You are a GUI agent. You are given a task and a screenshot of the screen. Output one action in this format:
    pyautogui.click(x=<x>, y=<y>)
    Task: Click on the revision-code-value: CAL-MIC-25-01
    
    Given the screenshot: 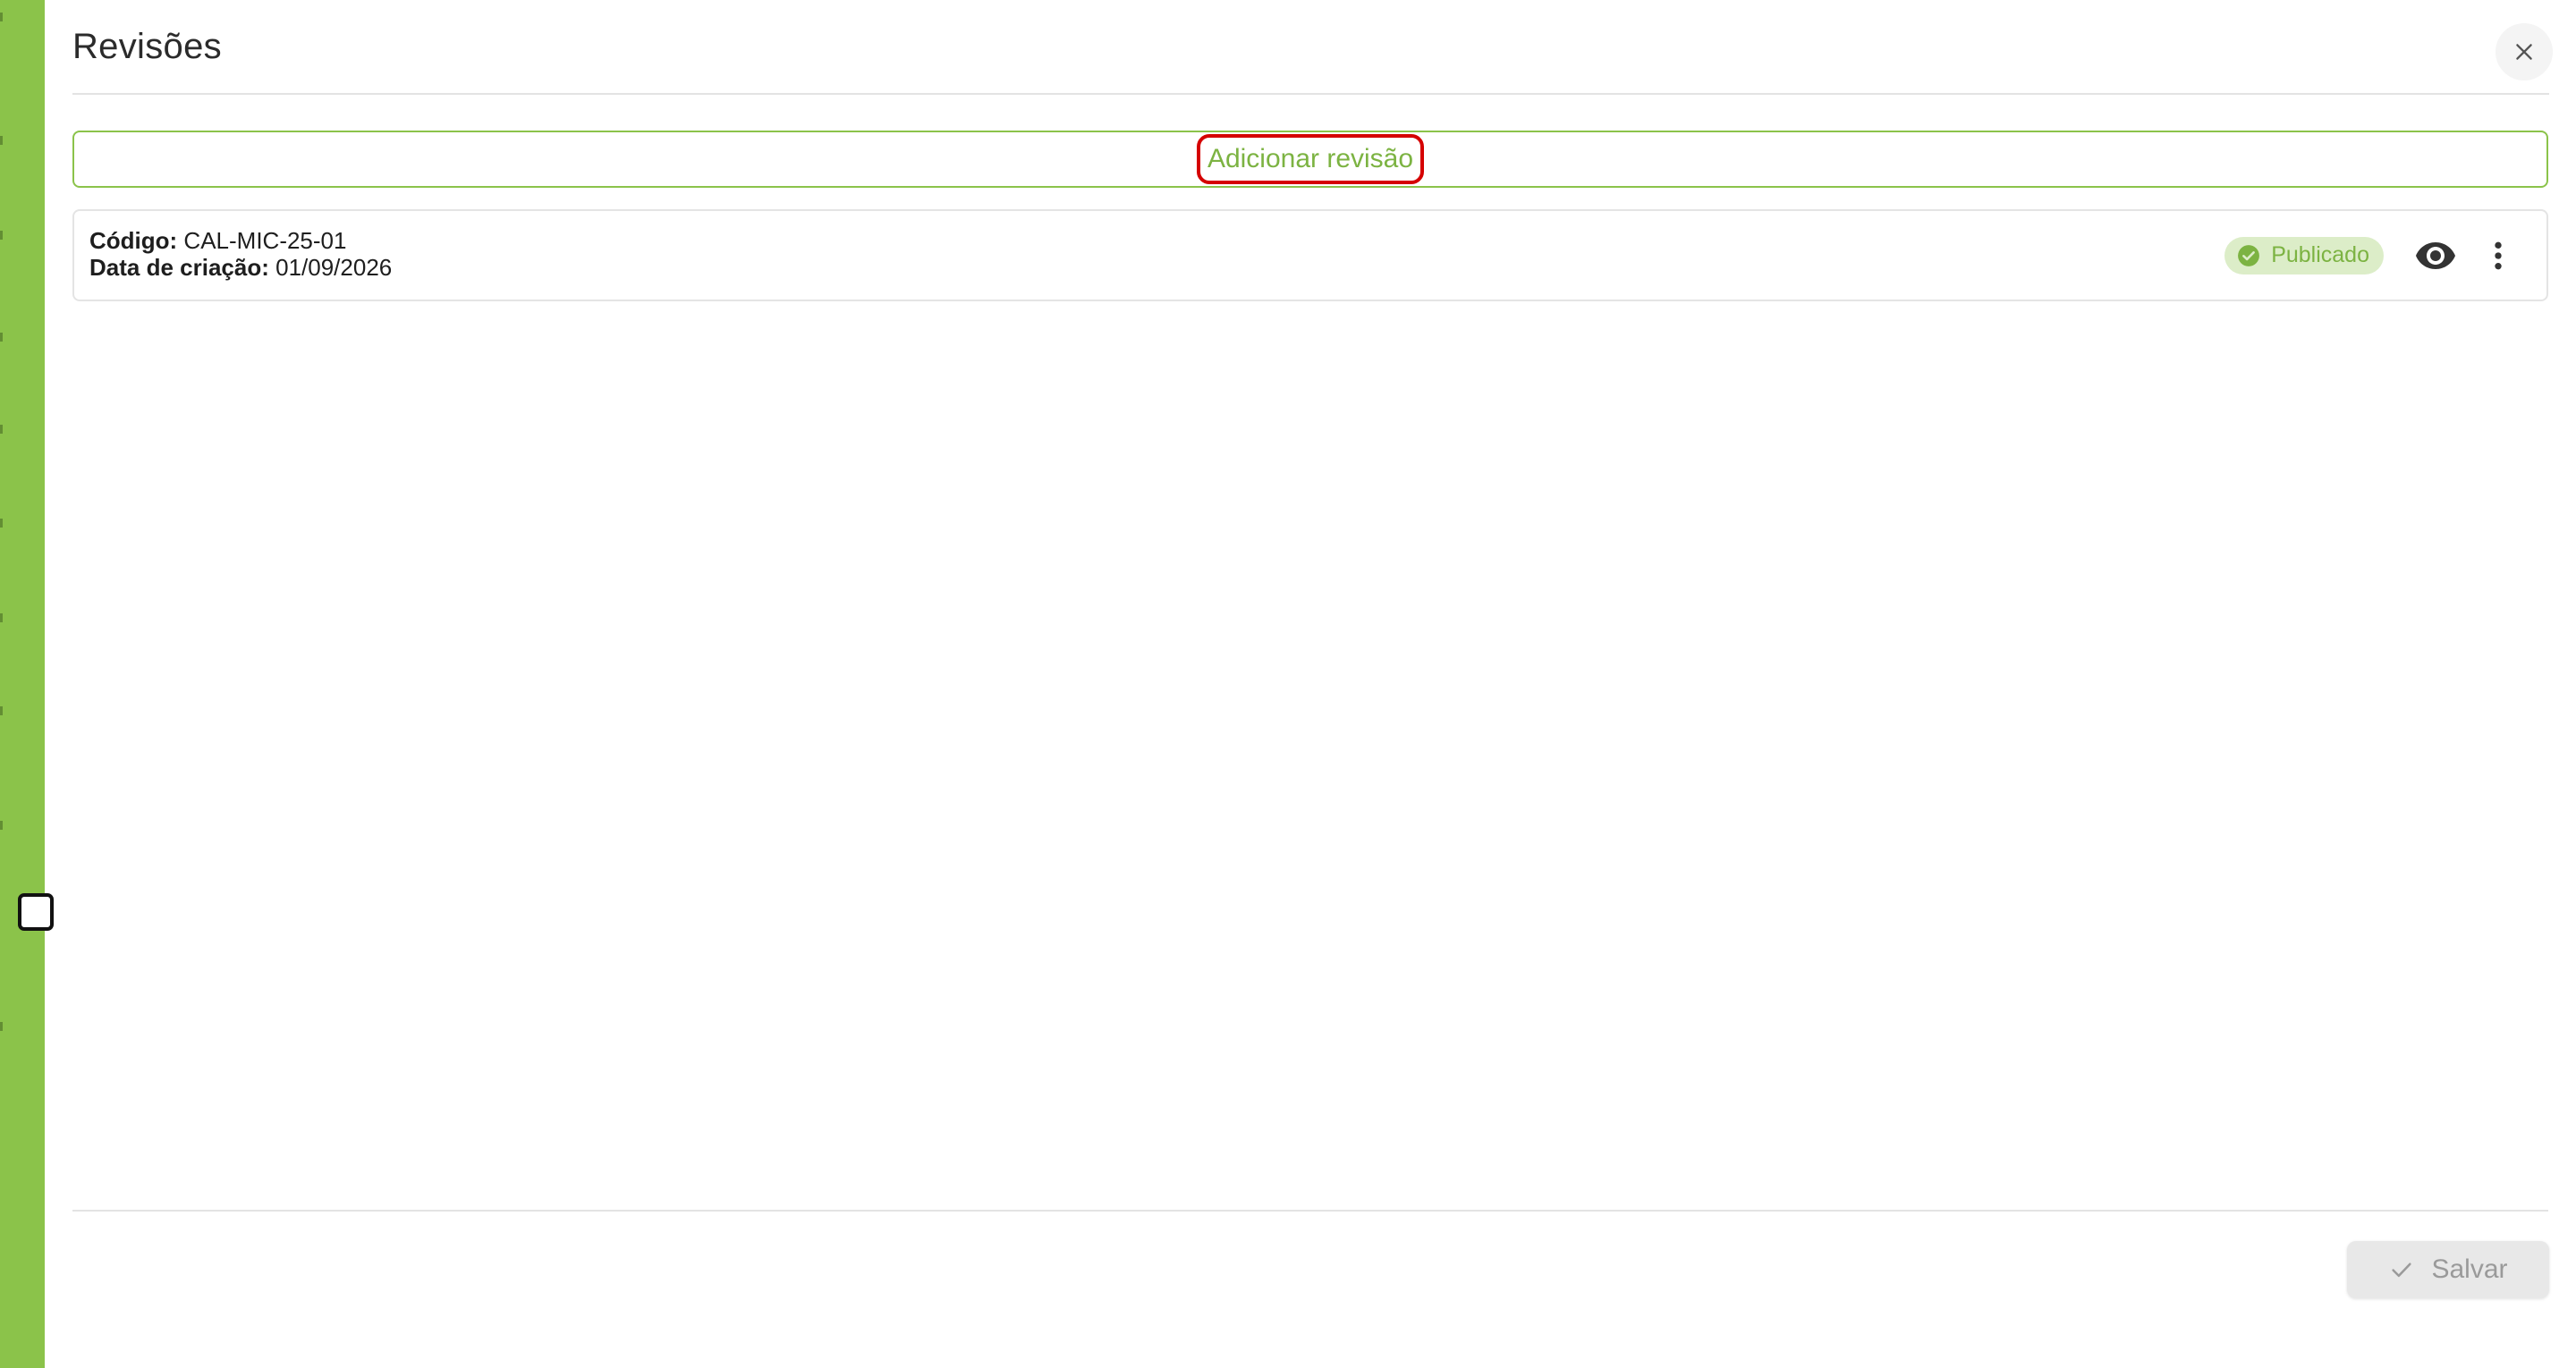 What is the action you would take?
    pyautogui.click(x=265, y=241)
    